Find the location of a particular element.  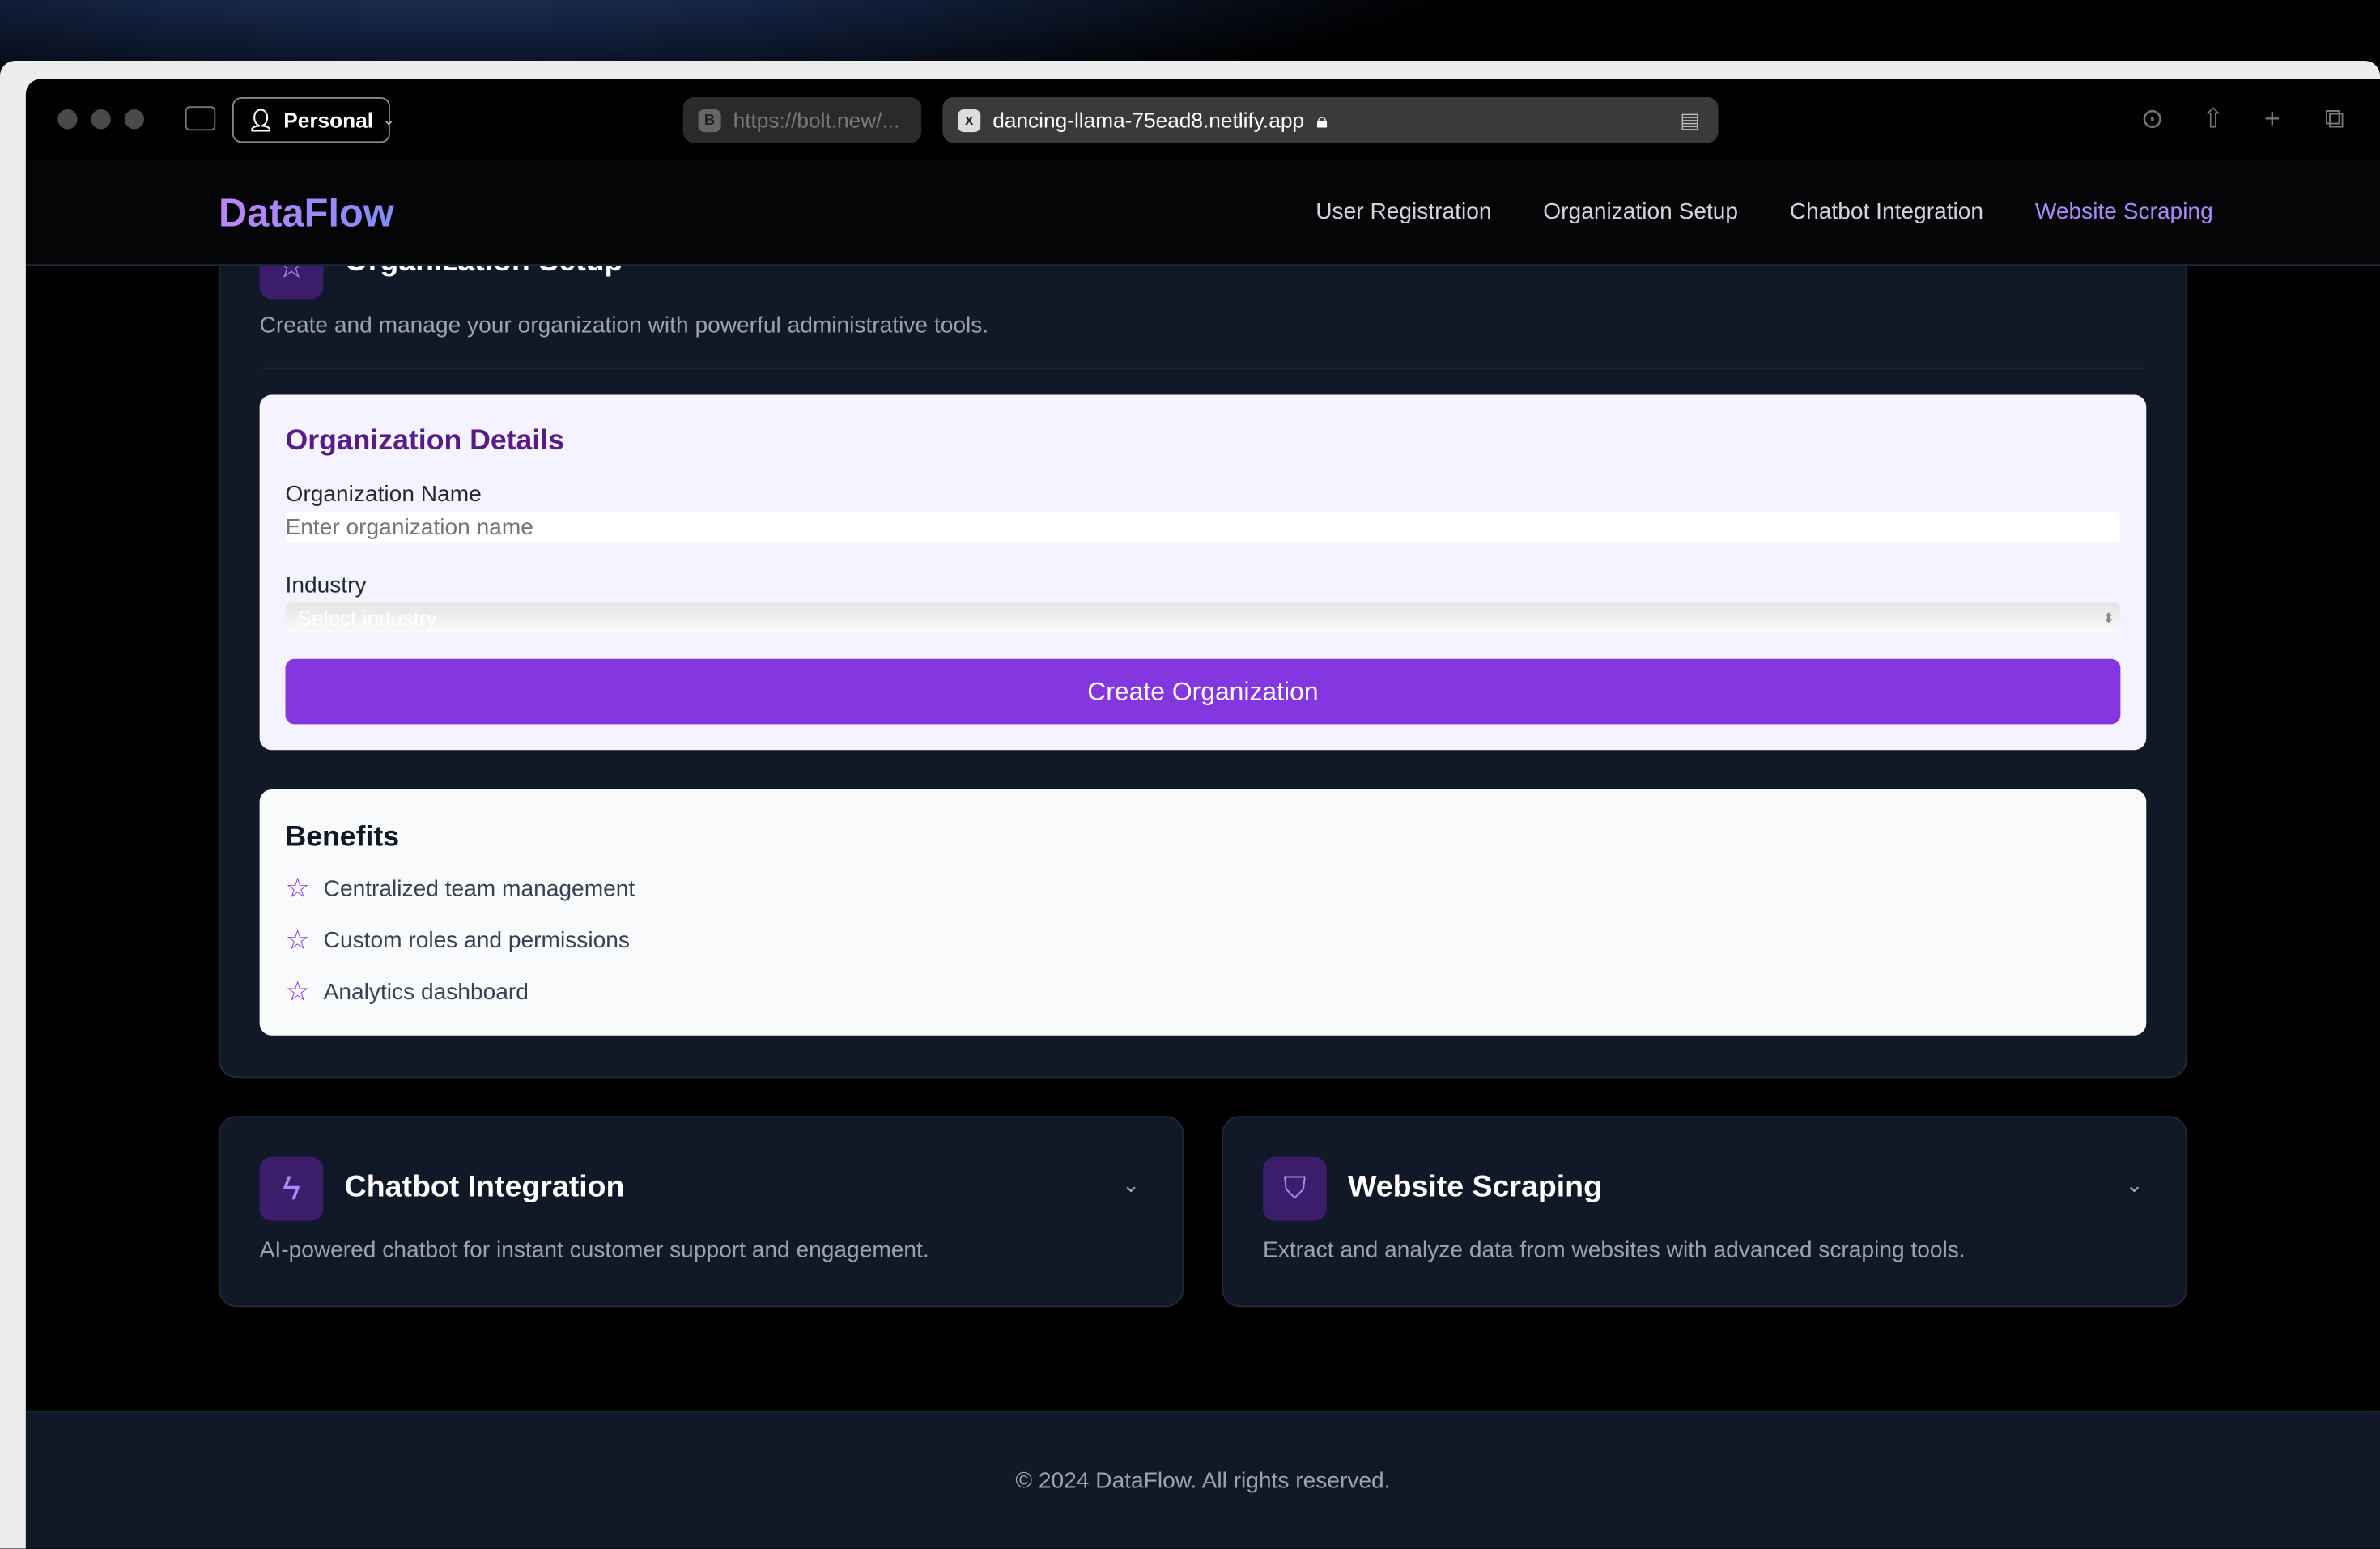

industry-placeholder: Select industry is located at coordinates (367, 618).